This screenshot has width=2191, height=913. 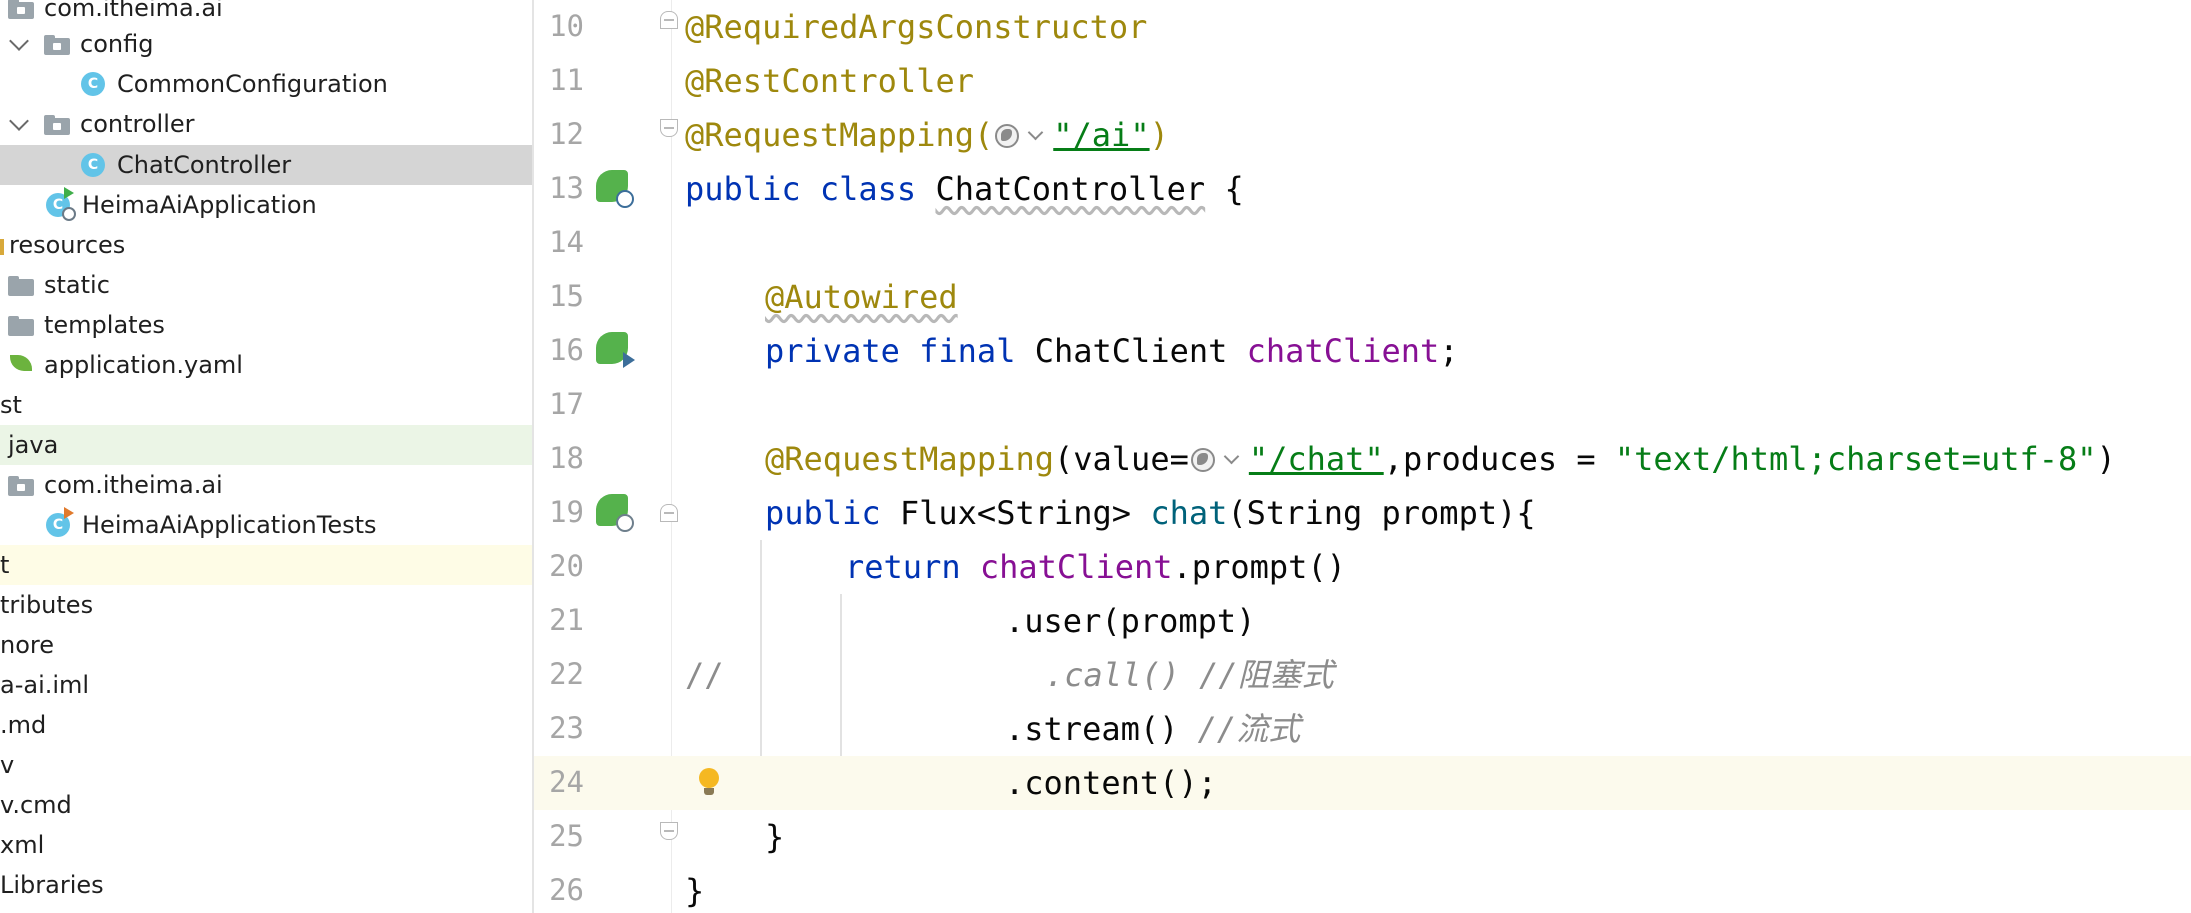 I want to click on tree-item-gitattributes: tributes, so click(x=266, y=605).